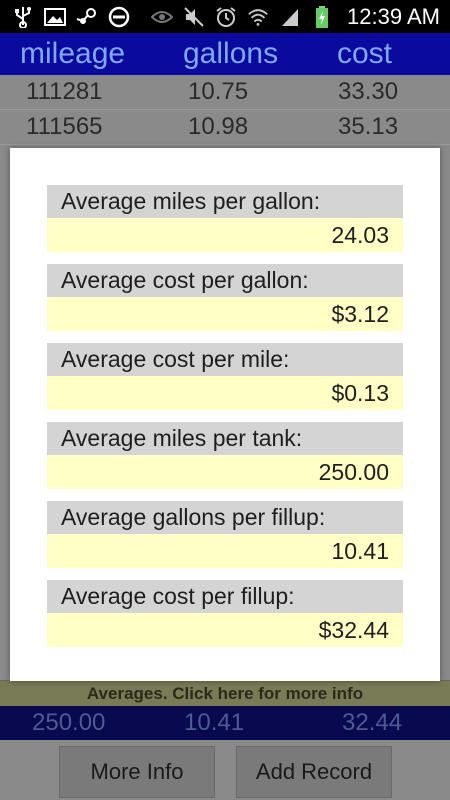  I want to click on clock-time: 12:39 AM, so click(393, 16).